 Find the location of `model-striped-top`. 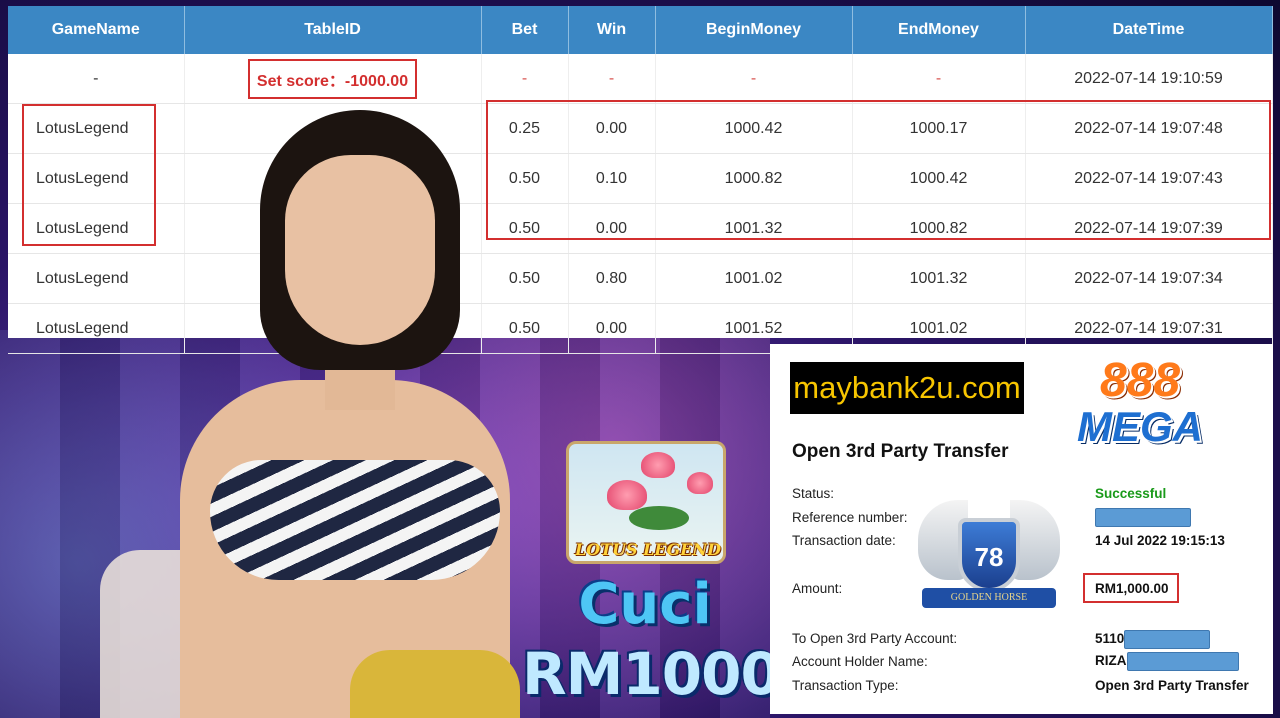

model-striped-top is located at coordinates (355, 520).